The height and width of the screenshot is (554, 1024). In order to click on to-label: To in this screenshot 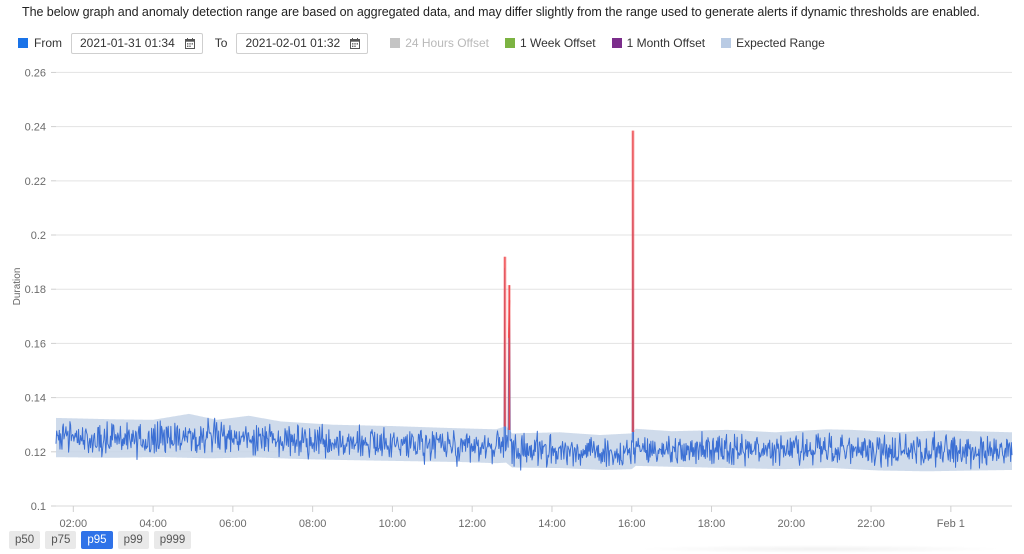, I will do `click(221, 43)`.